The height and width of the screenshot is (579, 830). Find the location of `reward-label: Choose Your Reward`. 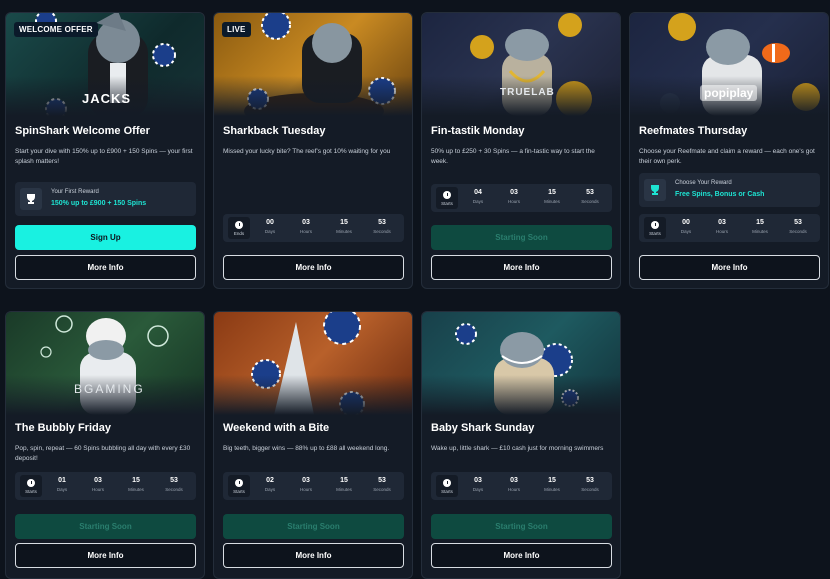

reward-label: Choose Your Reward is located at coordinates (703, 183).